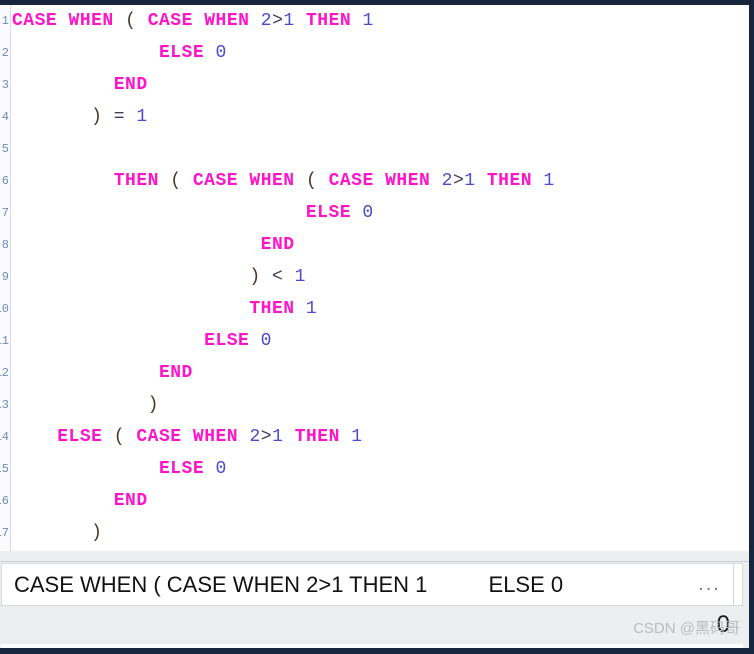  Describe the element at coordinates (4, 469) in the screenshot. I see `line-number: 15` at that location.